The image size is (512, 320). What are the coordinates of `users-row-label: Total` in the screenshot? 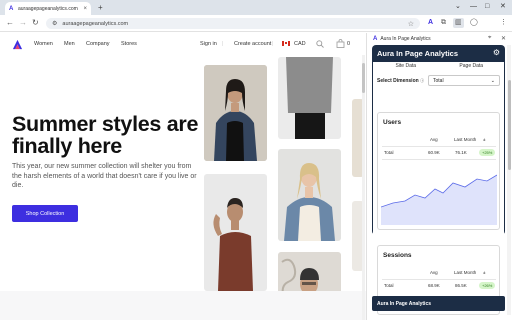 It's located at (389, 152).